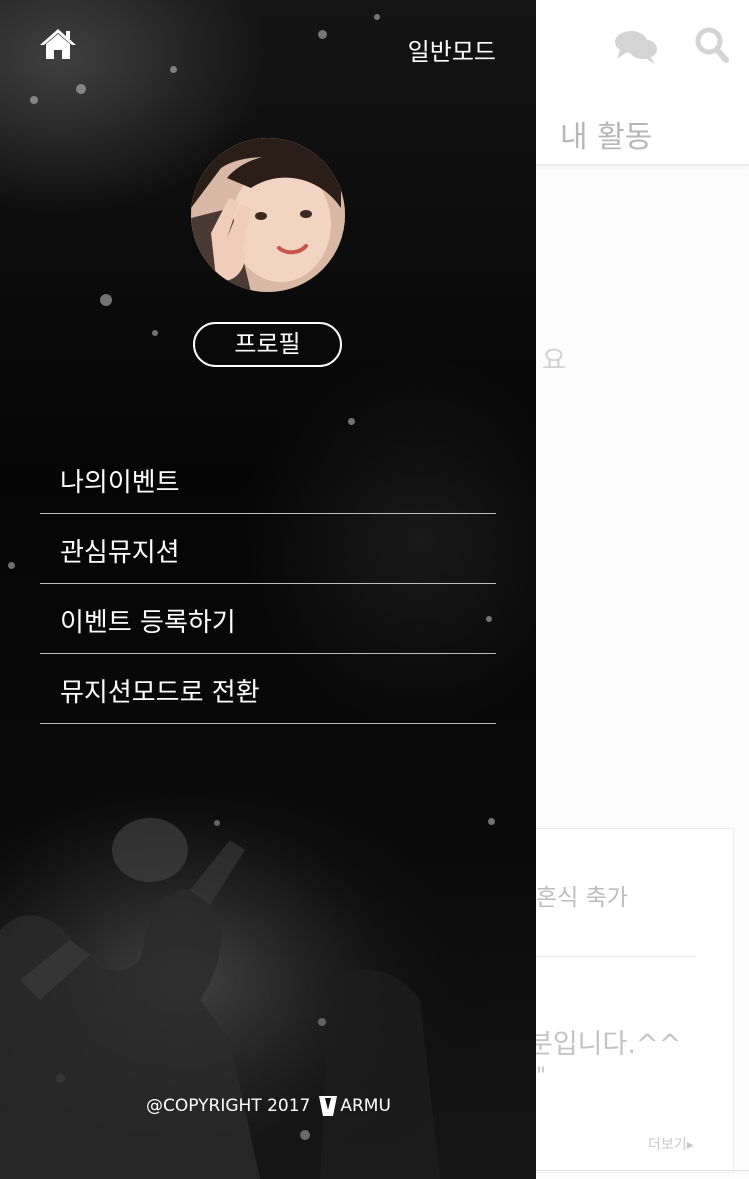  I want to click on brand-name: ARMU, so click(365, 1106).